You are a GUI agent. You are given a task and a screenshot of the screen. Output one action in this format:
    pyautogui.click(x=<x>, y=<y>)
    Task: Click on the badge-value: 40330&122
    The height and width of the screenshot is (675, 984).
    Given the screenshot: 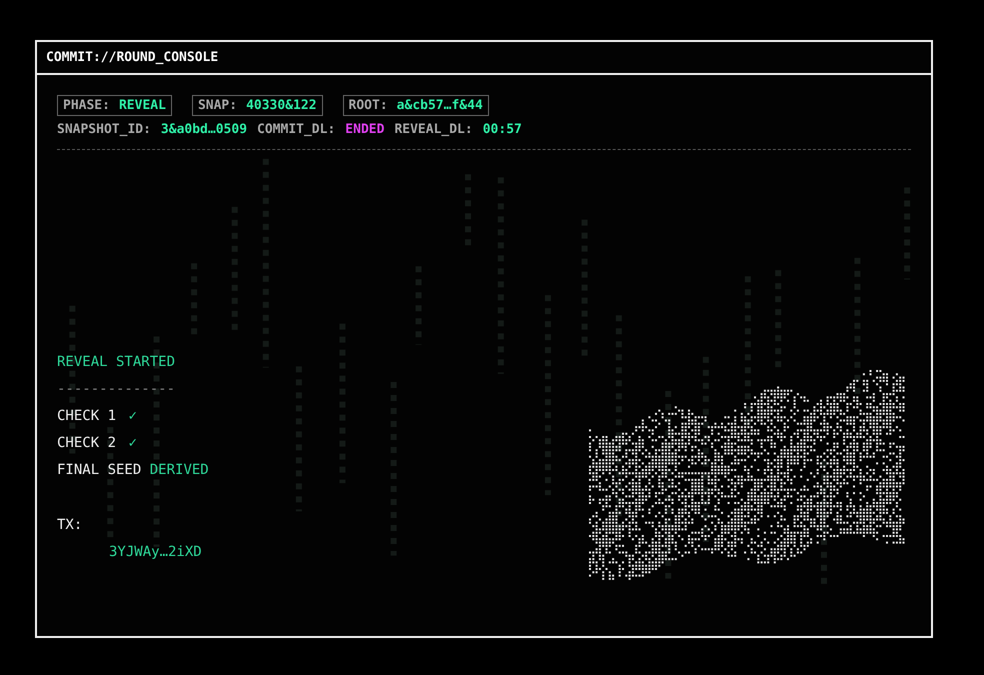 What is the action you would take?
    pyautogui.click(x=281, y=105)
    